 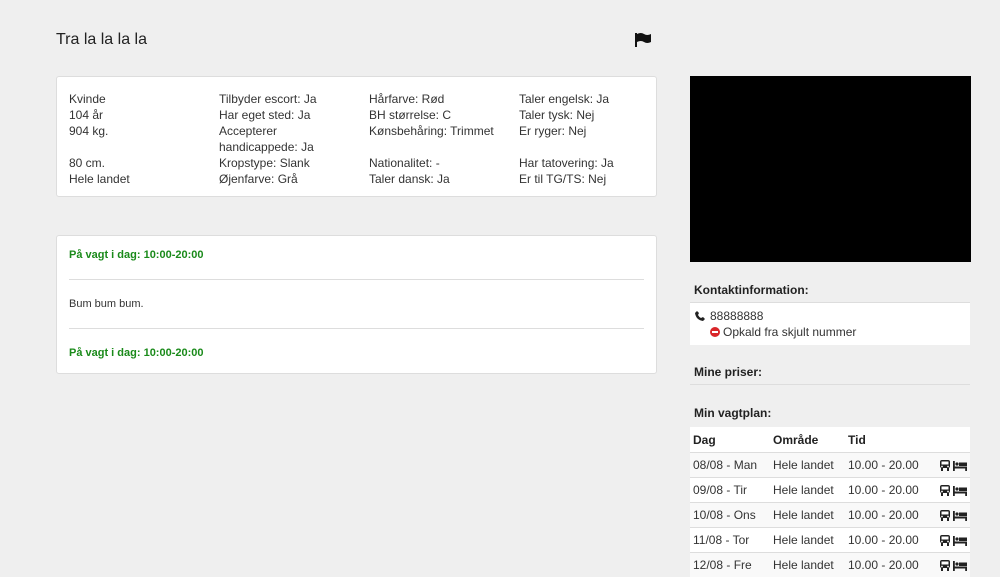 I want to click on phone-icon, so click(x=700, y=316).